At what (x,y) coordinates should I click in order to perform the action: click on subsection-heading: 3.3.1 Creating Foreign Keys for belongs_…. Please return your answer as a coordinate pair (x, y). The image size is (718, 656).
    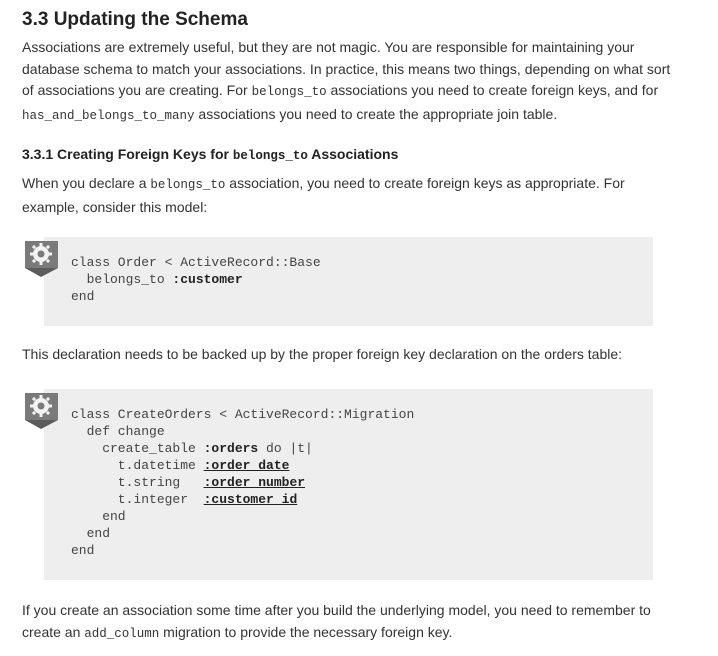
    Looking at the image, I should click on (210, 155).